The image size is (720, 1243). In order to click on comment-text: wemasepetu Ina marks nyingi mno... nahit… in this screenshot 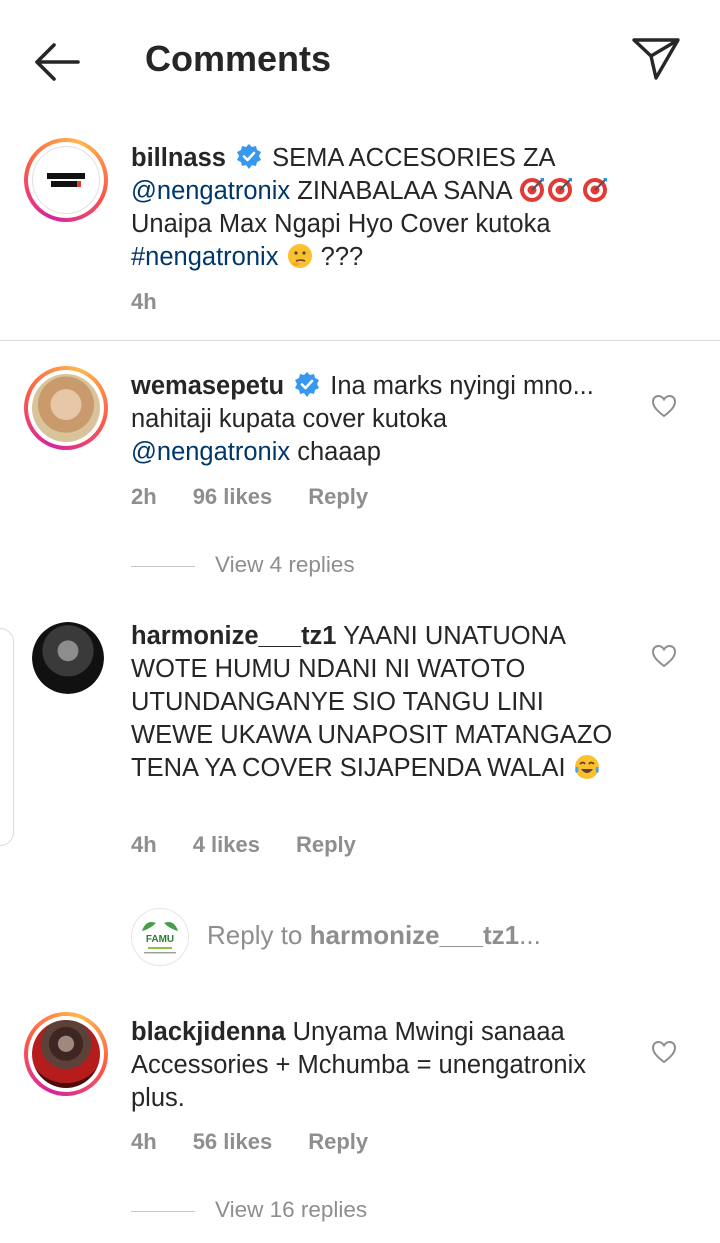, I will do `click(362, 419)`.